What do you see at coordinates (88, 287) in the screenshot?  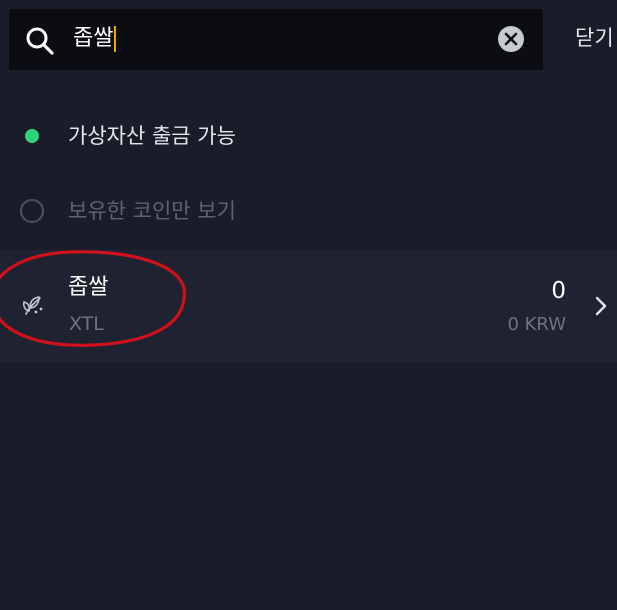 I see `coin-name: 좁쌀` at bounding box center [88, 287].